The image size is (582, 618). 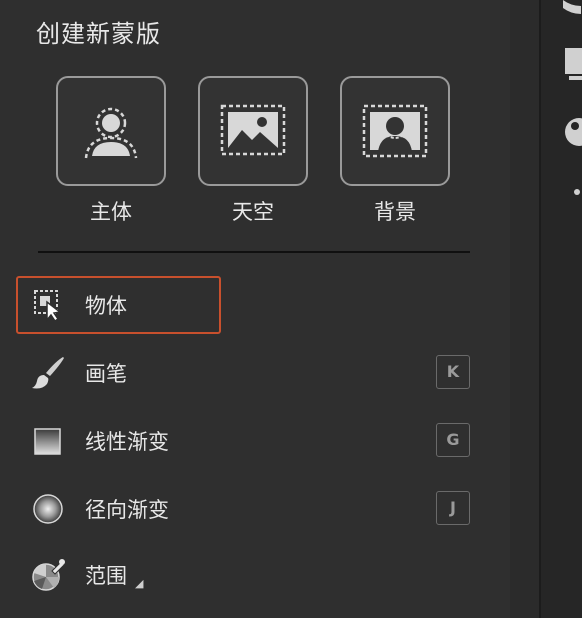 I want to click on mask-background-button, so click(x=395, y=131).